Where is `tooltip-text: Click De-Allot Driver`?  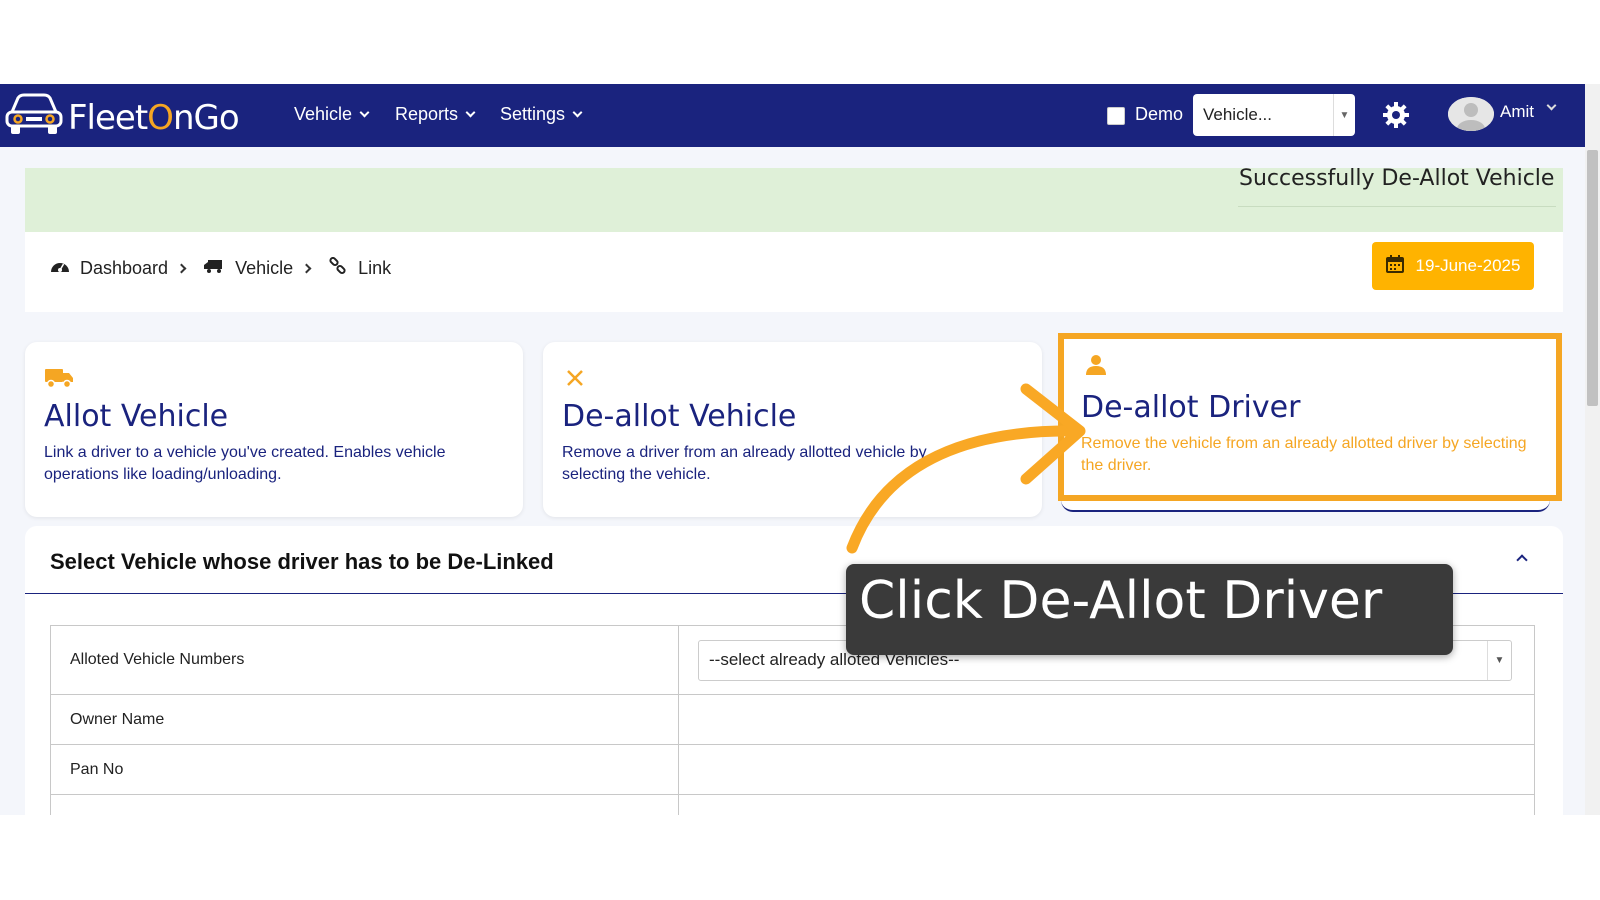 tooltip-text: Click De-Allot Driver is located at coordinates (1121, 601).